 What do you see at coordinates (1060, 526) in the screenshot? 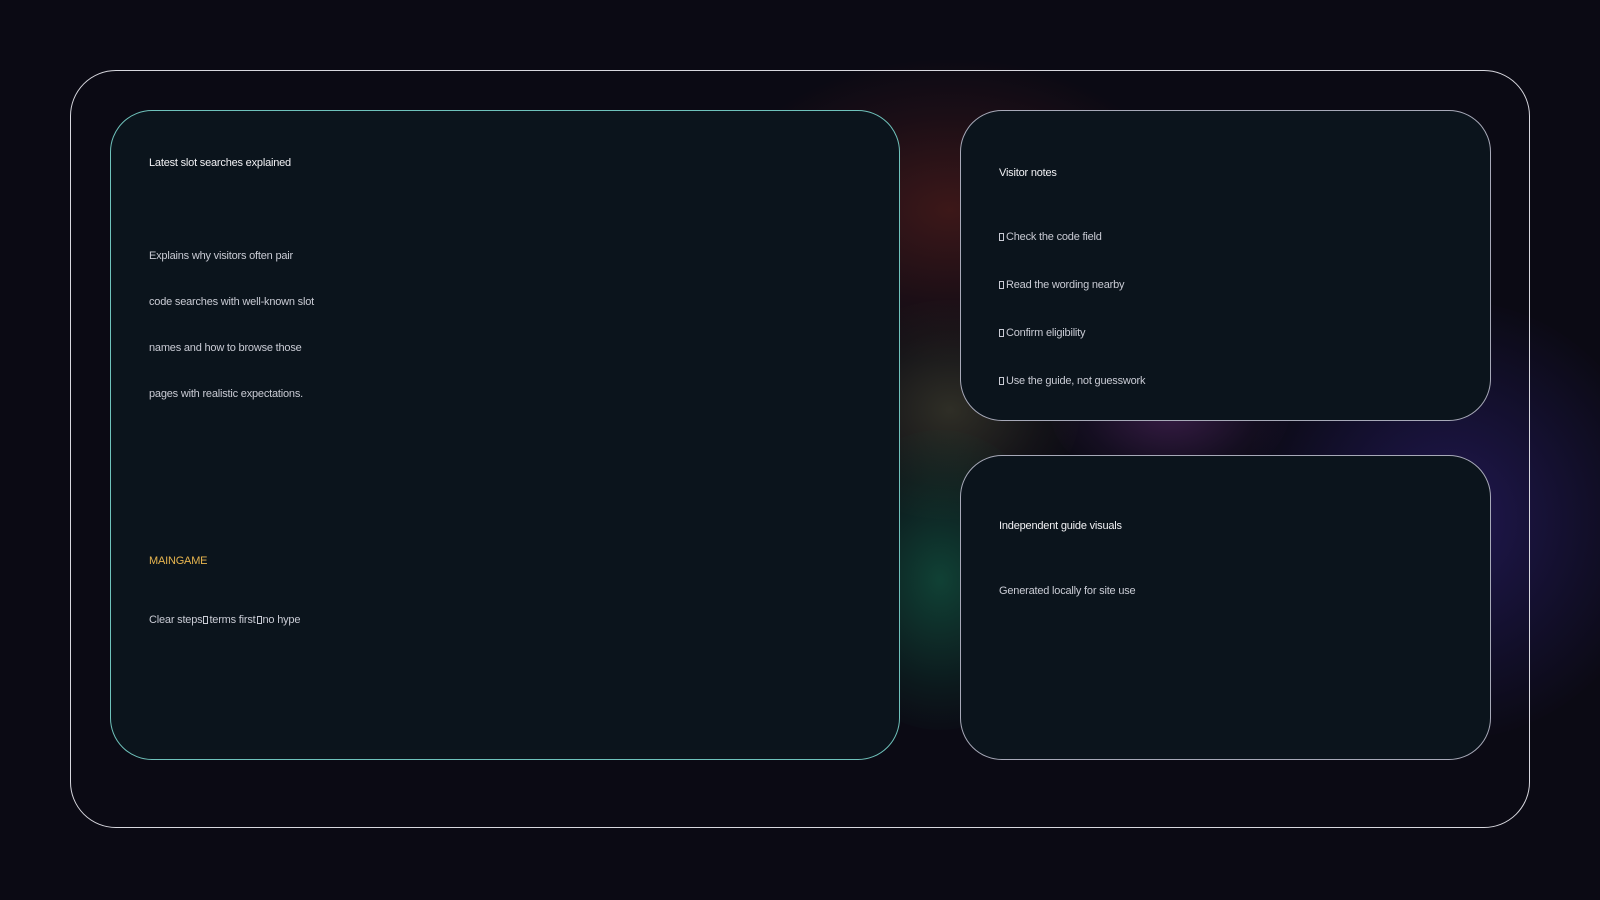
I see `guide-visuals-title: Independent guide visuals` at bounding box center [1060, 526].